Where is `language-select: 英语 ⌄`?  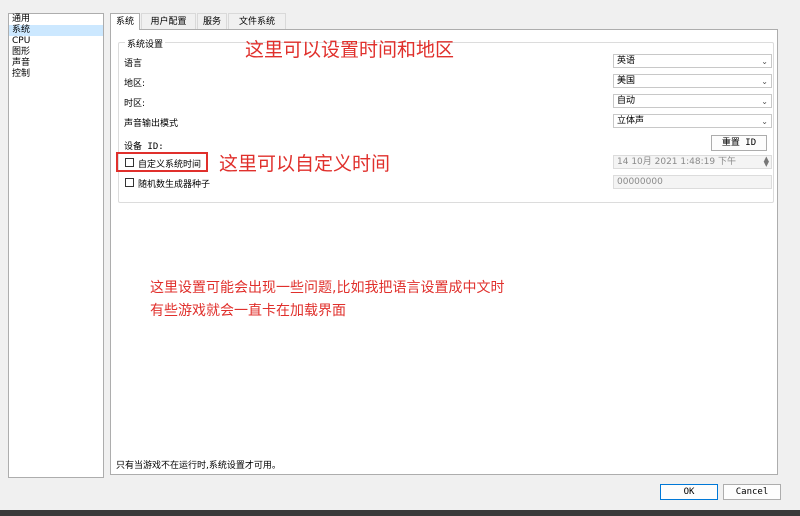 language-select: 英语 ⌄ is located at coordinates (692, 61).